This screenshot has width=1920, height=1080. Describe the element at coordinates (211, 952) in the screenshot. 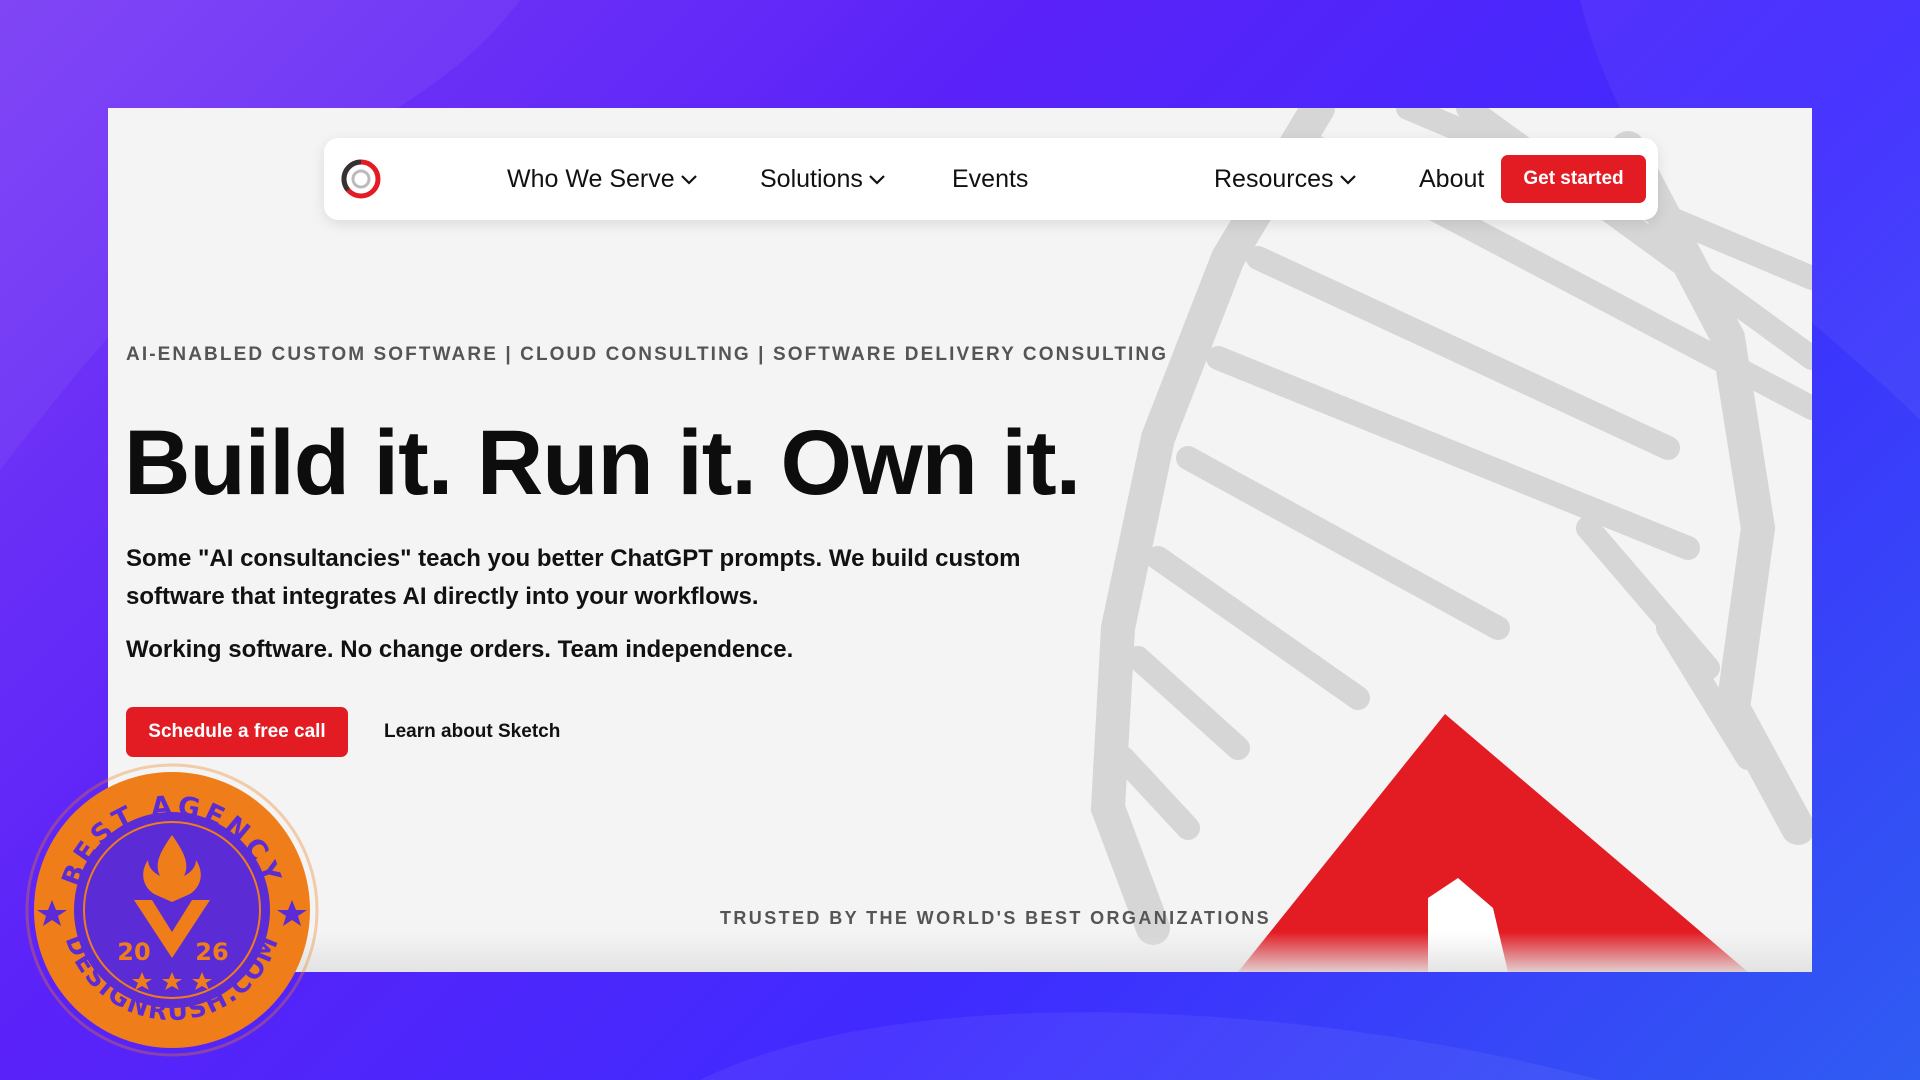

I see `badge-year-right: 26` at that location.